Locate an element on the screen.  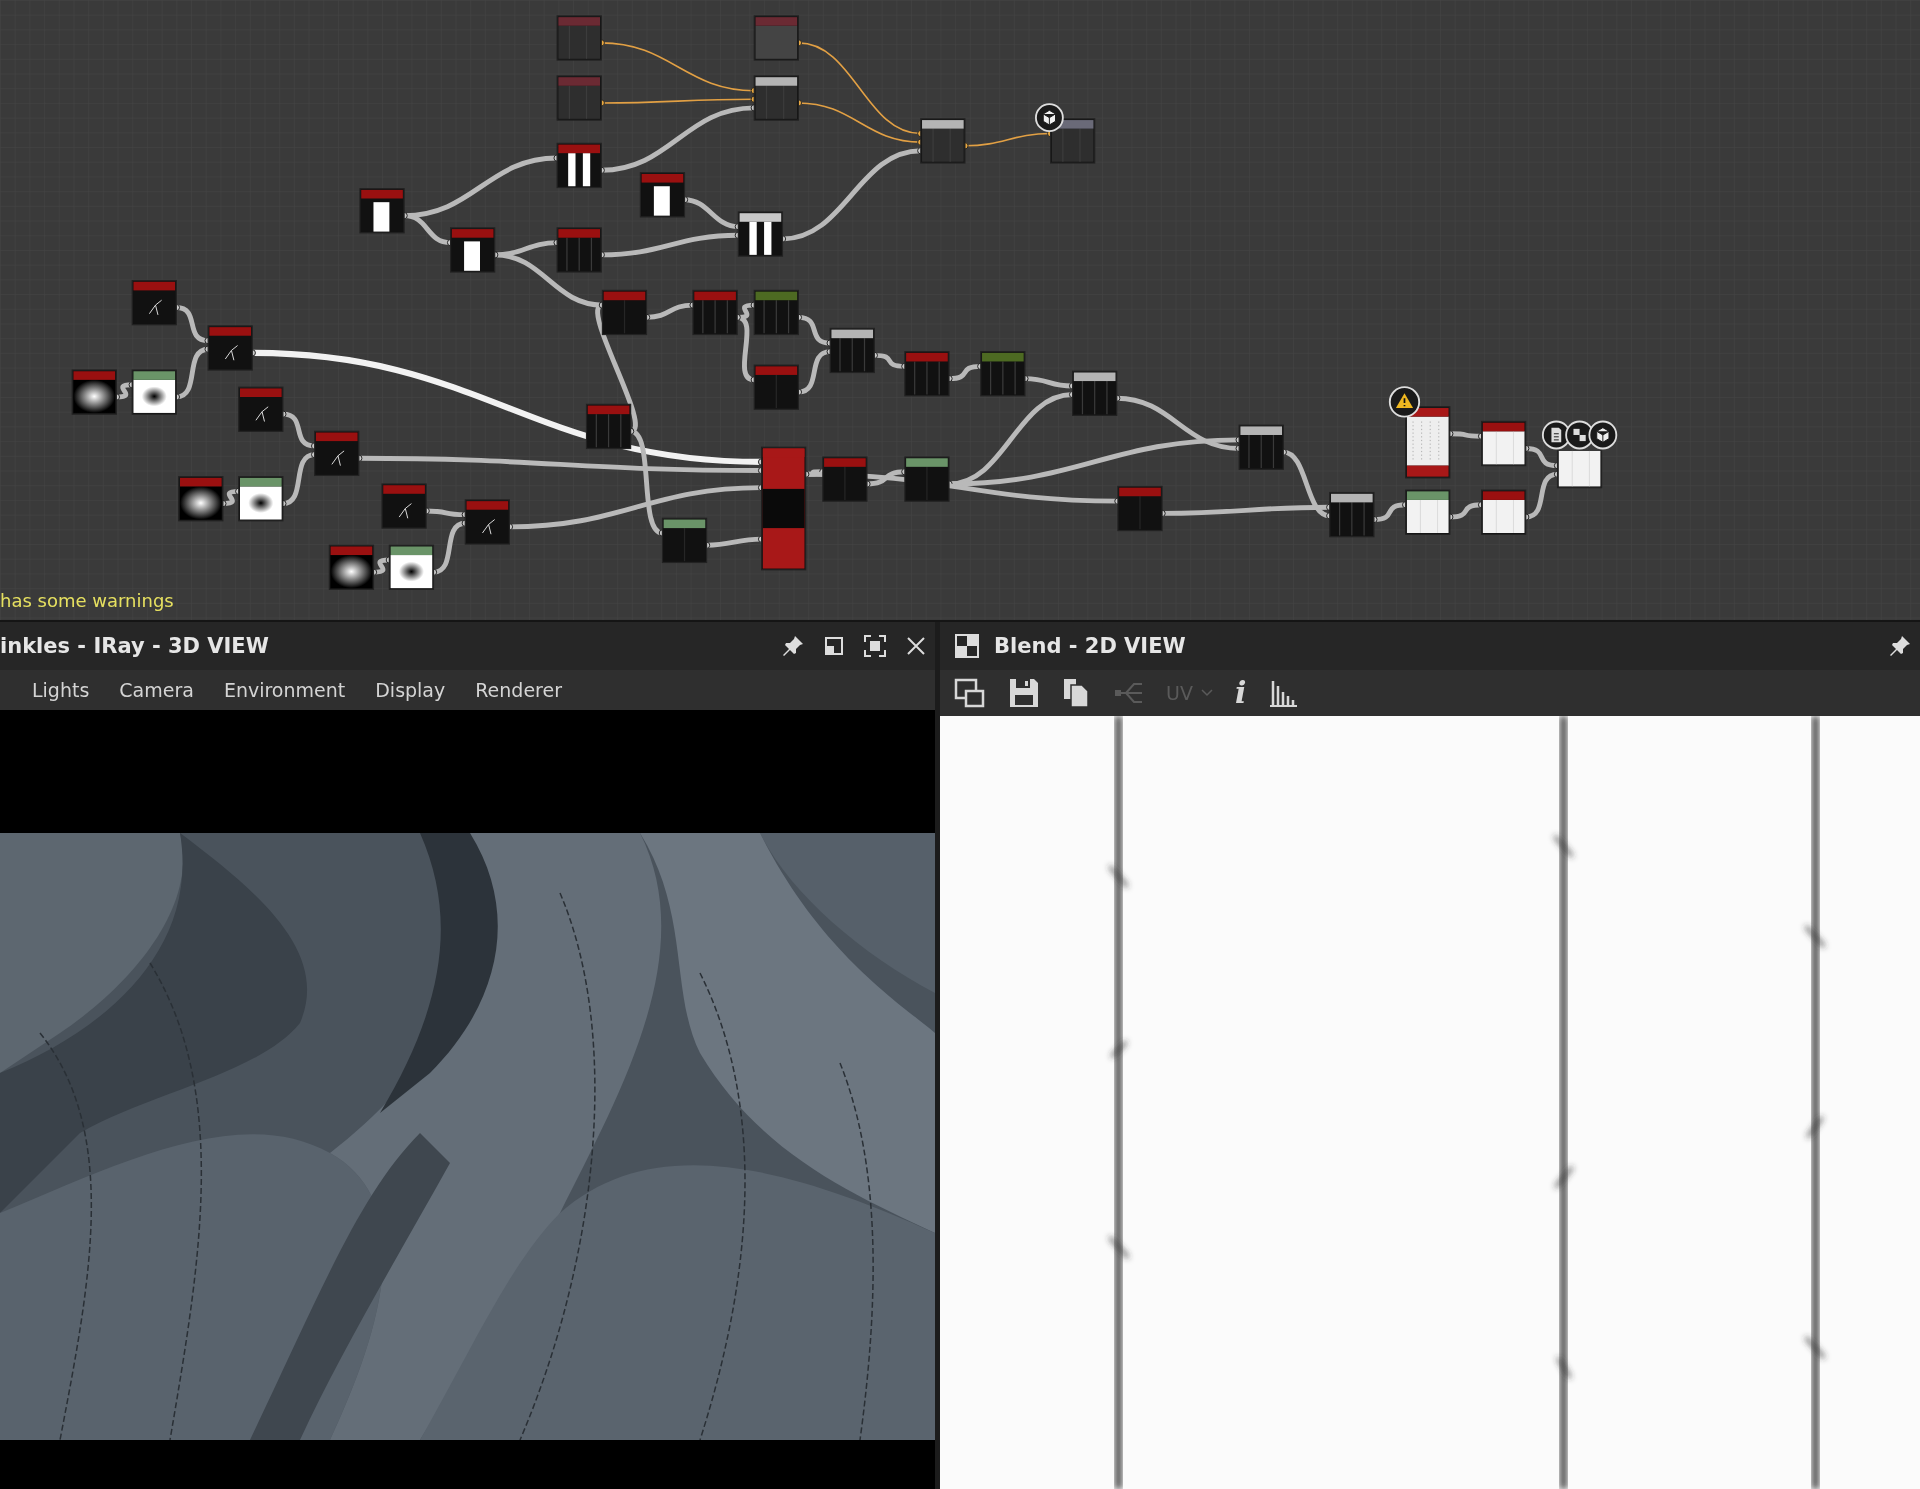
close-icon is located at coordinates (916, 646).